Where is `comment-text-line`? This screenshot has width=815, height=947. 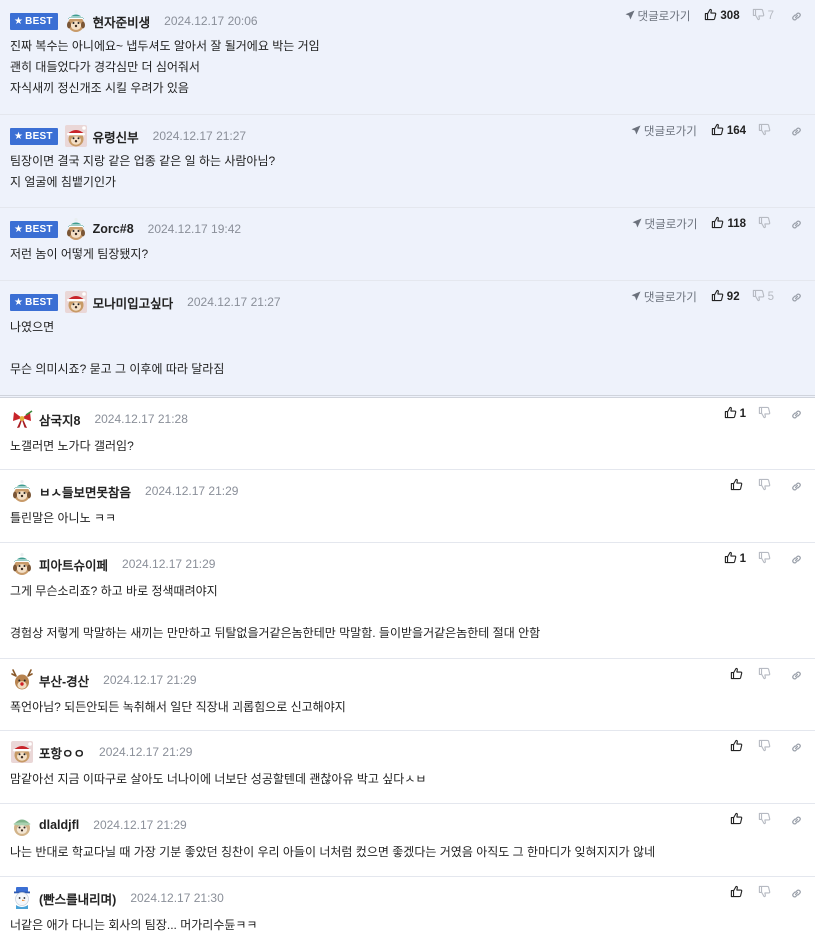 comment-text-line is located at coordinates (406, 348).